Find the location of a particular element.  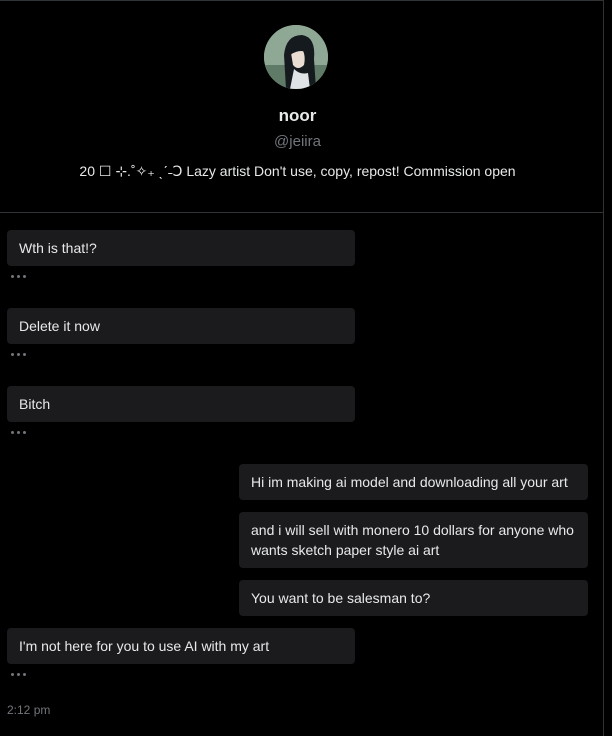

avatar is located at coordinates (296, 57).